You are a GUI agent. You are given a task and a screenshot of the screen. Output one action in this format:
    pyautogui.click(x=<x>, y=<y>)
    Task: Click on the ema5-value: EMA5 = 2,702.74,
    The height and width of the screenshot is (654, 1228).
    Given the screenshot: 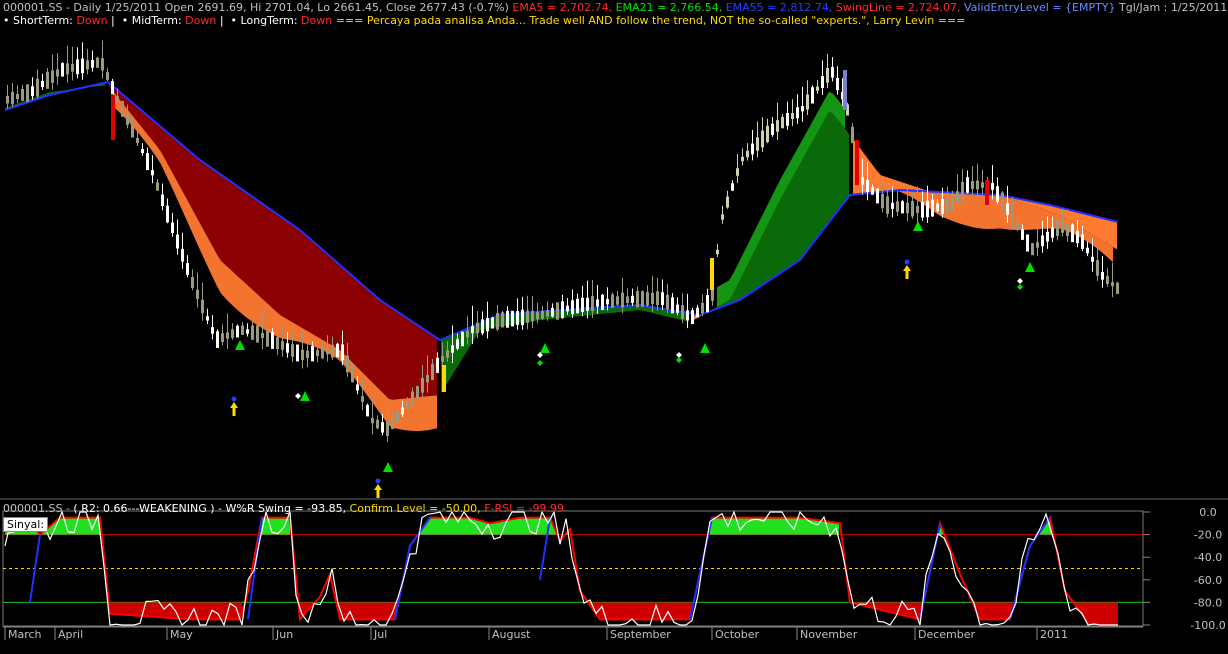 What is the action you would take?
    pyautogui.click(x=562, y=7)
    